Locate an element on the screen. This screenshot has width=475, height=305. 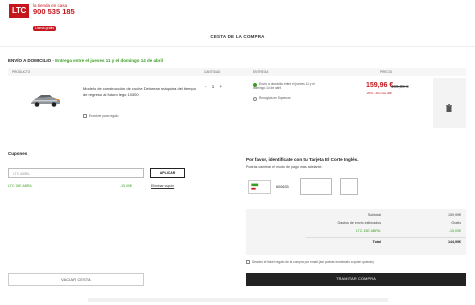
apply-coupon-button: APLICAR is located at coordinates (167, 173).